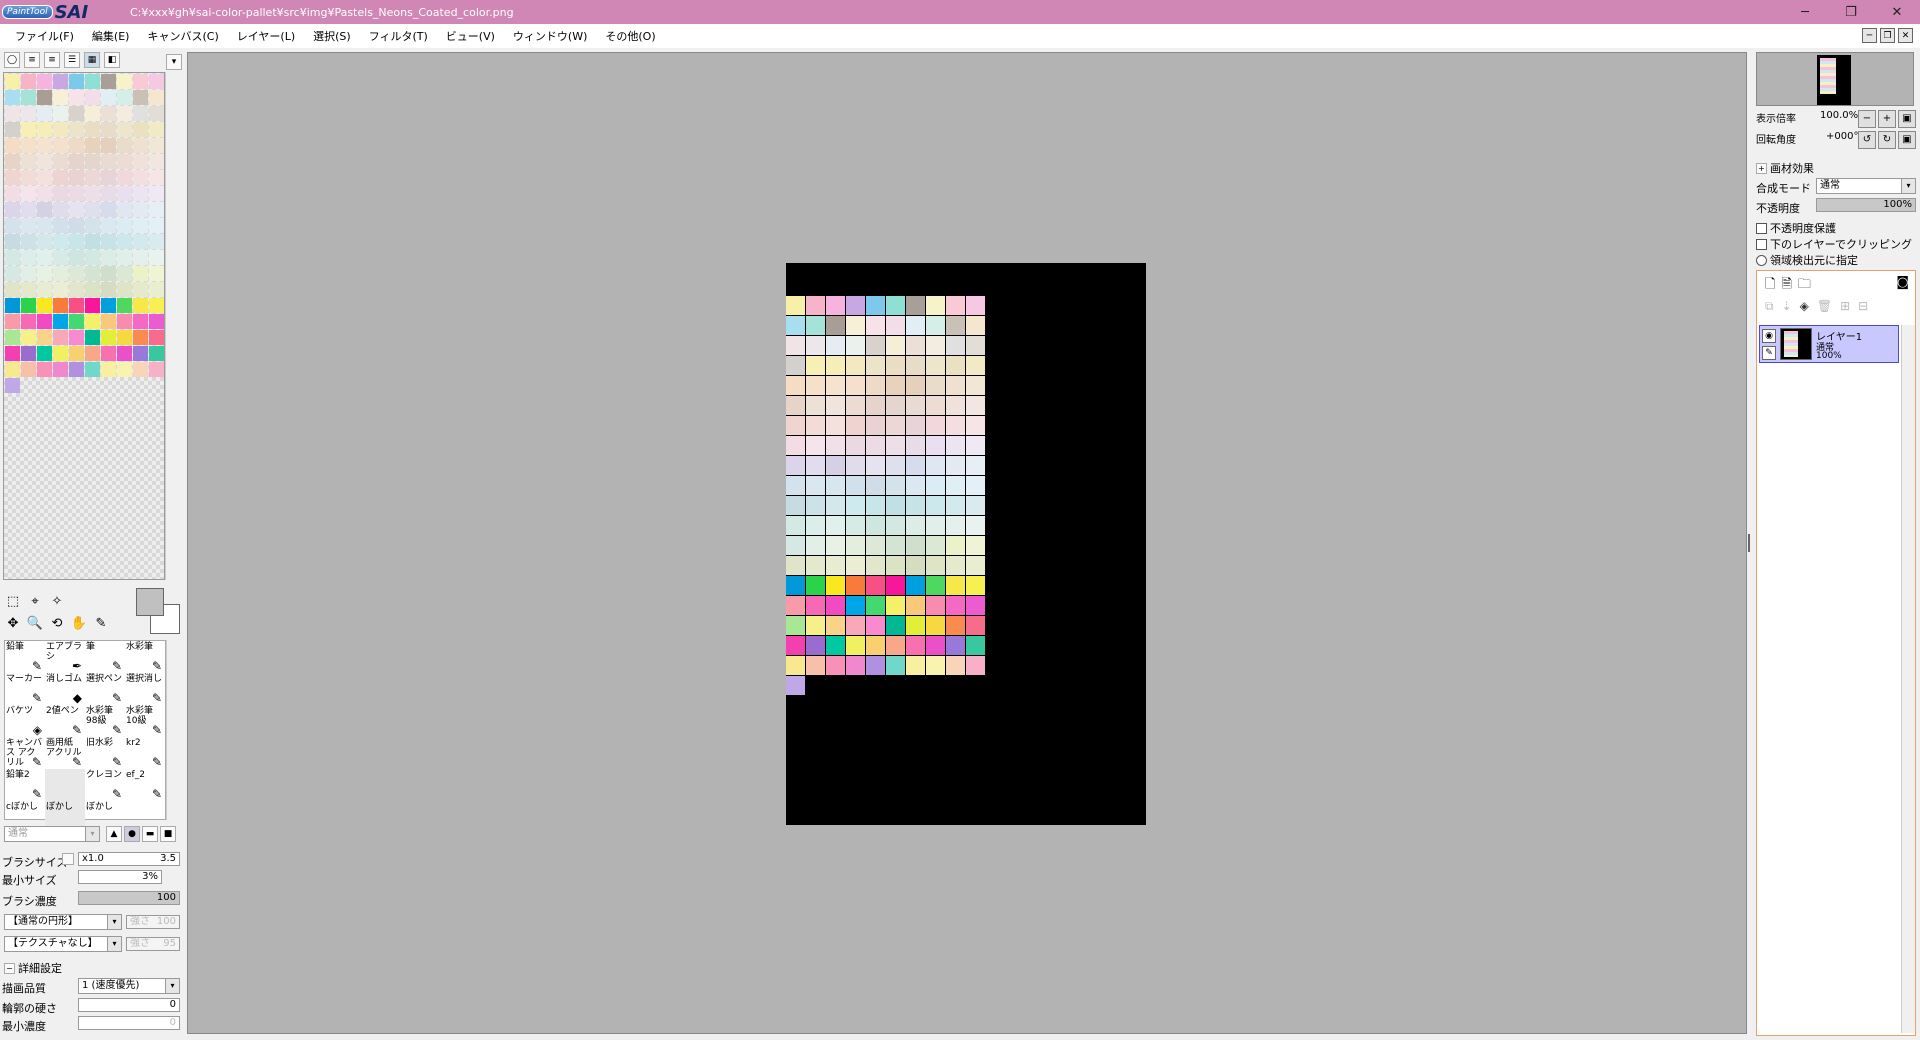  Describe the element at coordinates (13, 602) in the screenshot. I see `rect-select-icon: ⬚` at that location.